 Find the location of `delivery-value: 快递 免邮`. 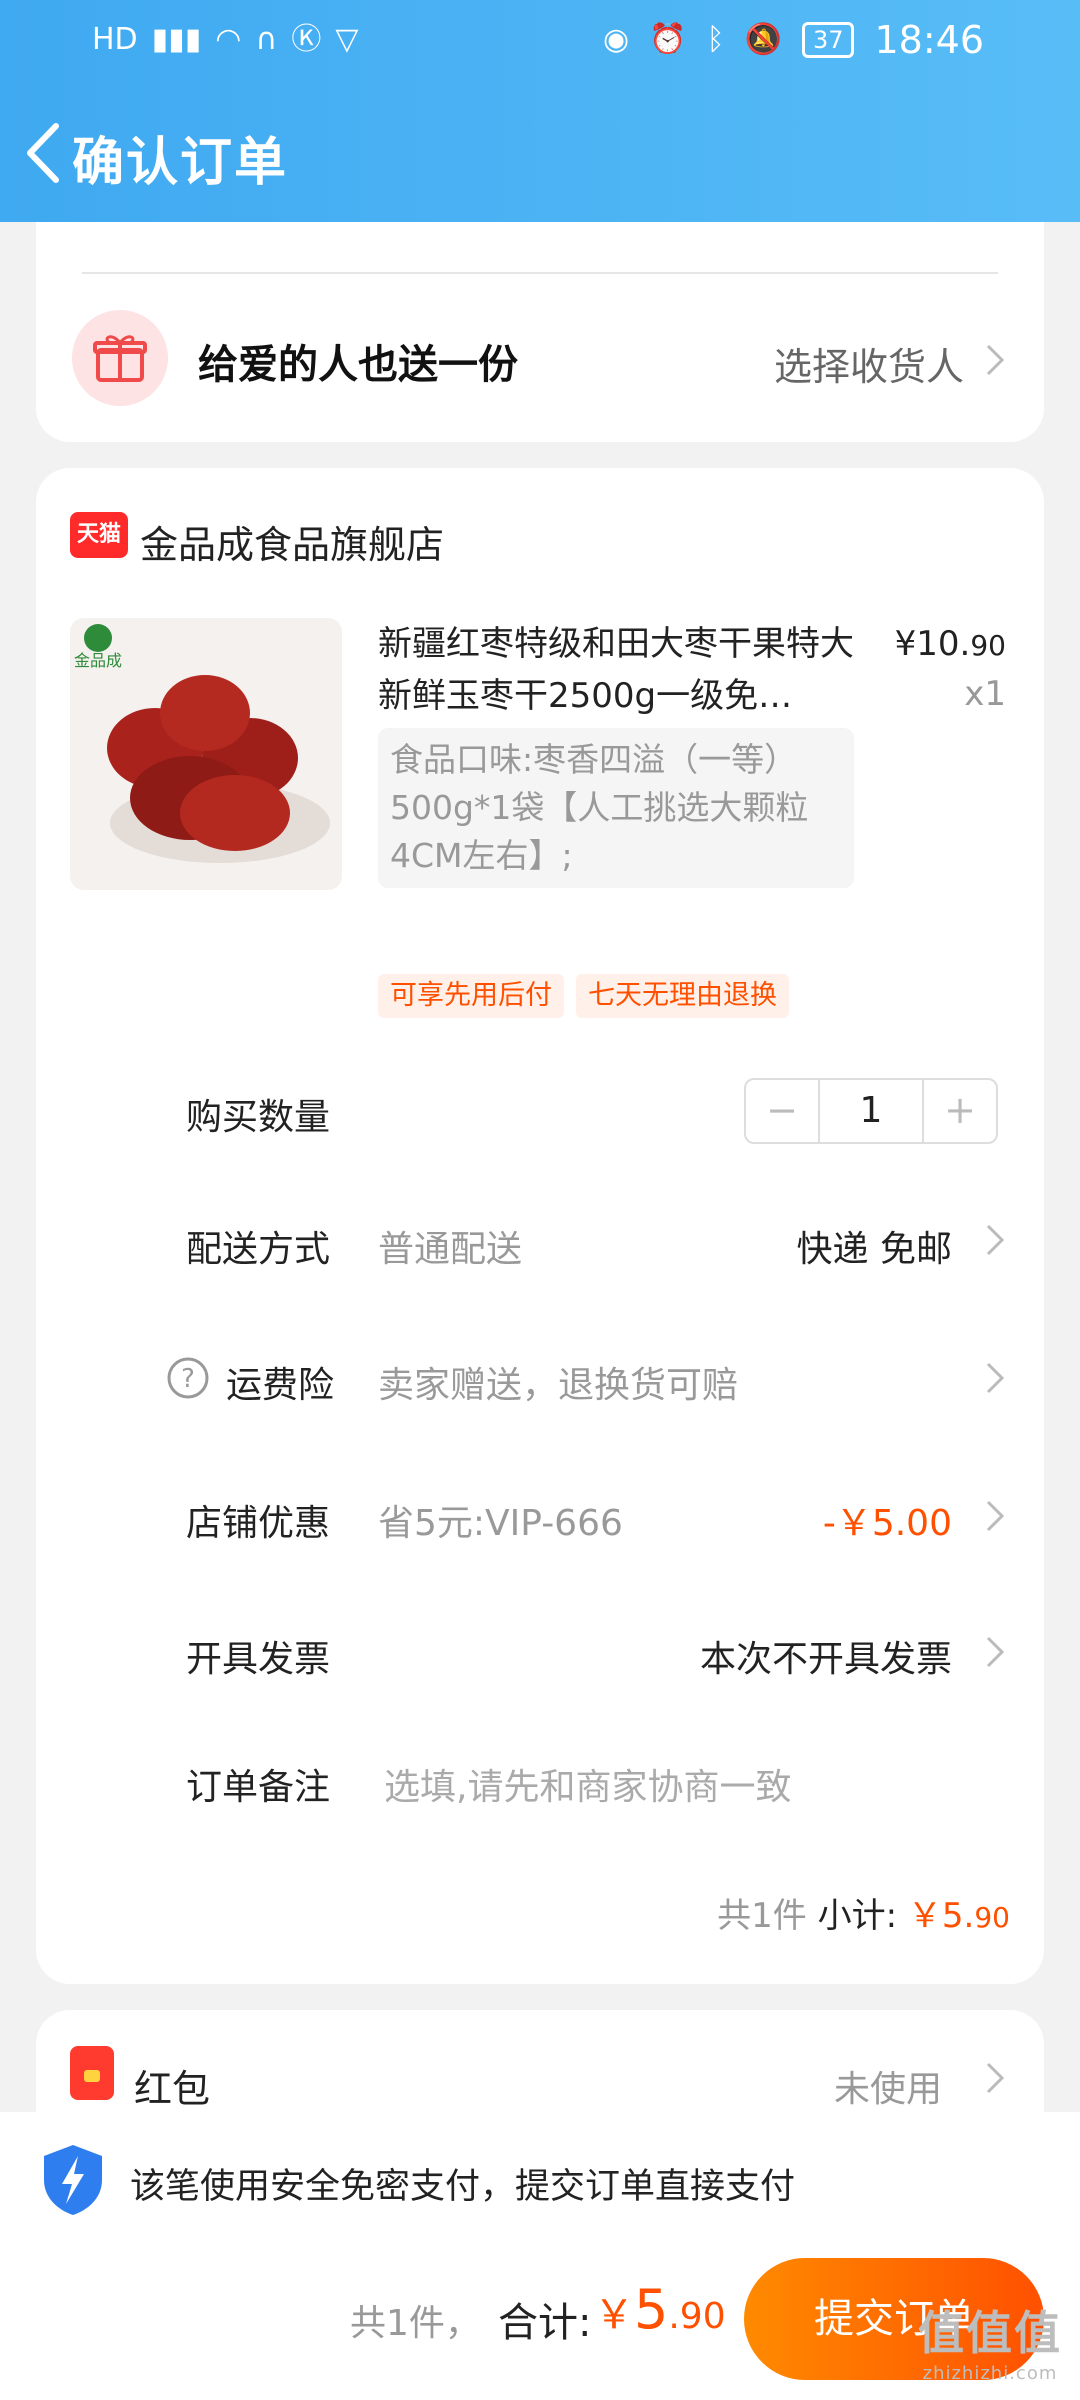

delivery-value: 快递 免邮 is located at coordinates (874, 1249).